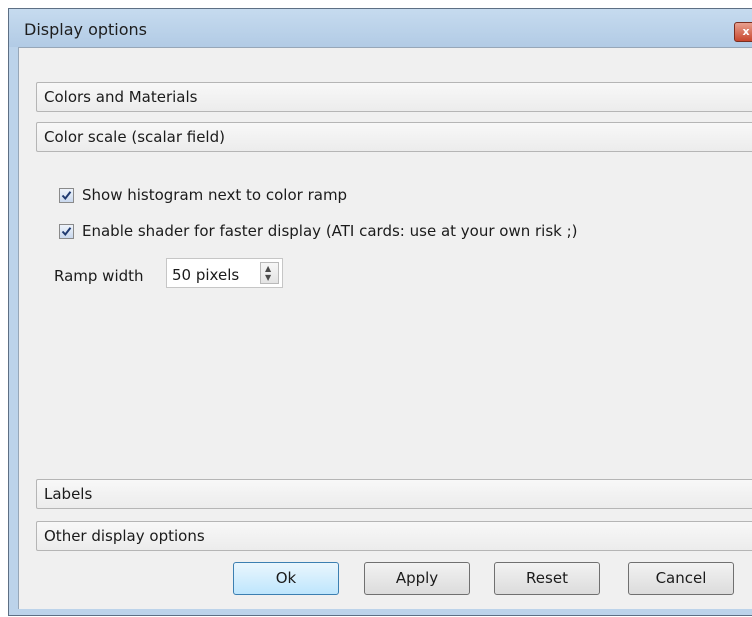 This screenshot has height=617, width=752. I want to click on show-histogram-checkbox, so click(66, 195).